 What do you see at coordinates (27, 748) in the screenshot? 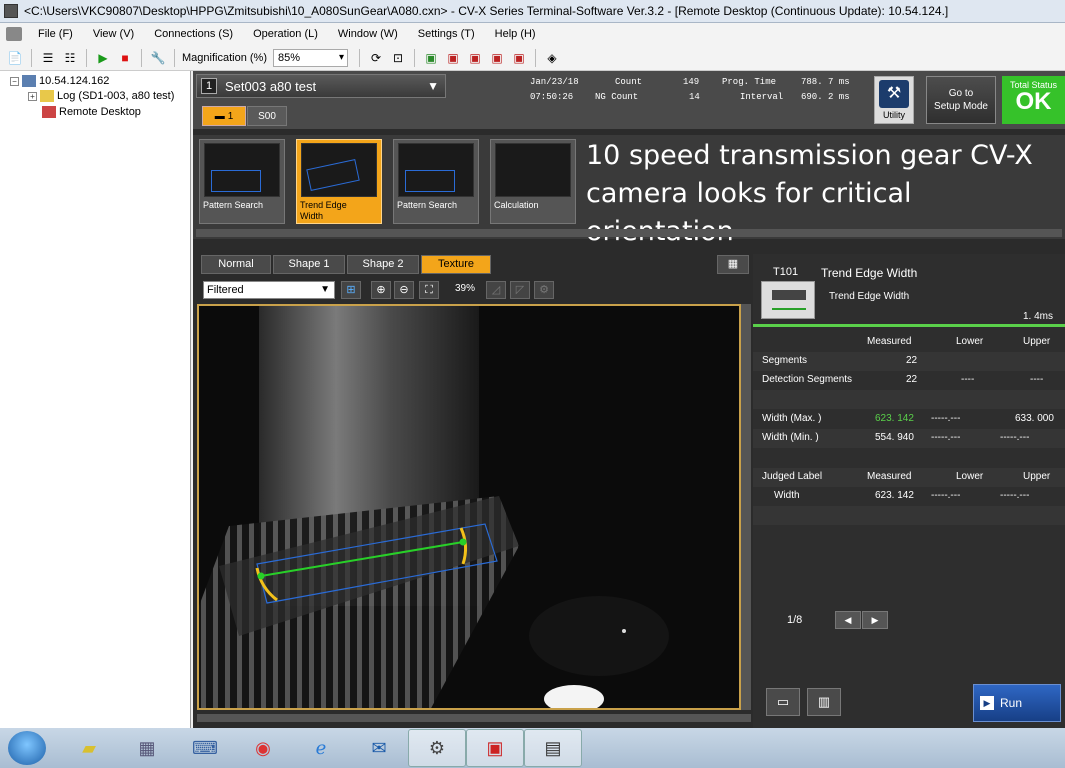
I see `start-button` at bounding box center [27, 748].